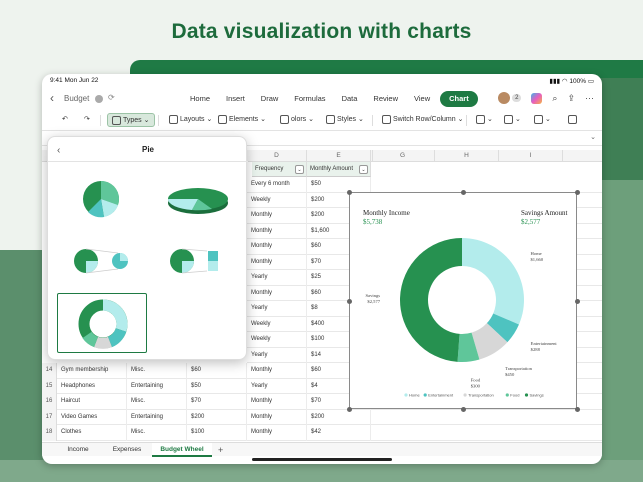 Image resolution: width=643 pixels, height=482 pixels. Describe the element at coordinates (350, 99) in the screenshot. I see `tab-data: Data` at that location.